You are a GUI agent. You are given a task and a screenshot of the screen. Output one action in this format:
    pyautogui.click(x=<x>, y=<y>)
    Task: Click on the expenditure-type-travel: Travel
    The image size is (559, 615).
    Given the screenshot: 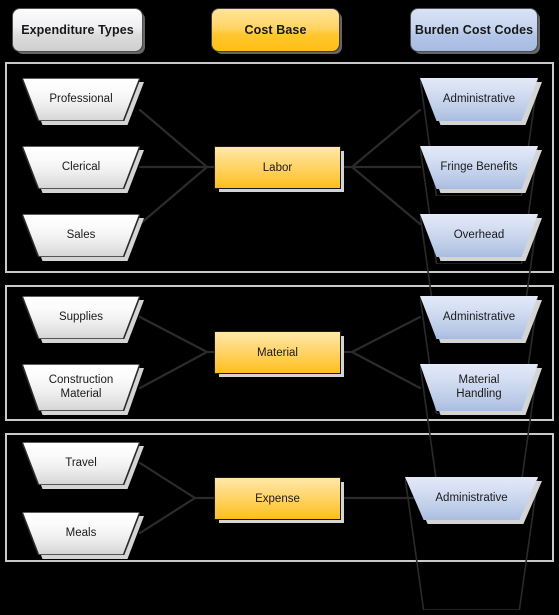 What is the action you would take?
    pyautogui.click(x=83, y=465)
    